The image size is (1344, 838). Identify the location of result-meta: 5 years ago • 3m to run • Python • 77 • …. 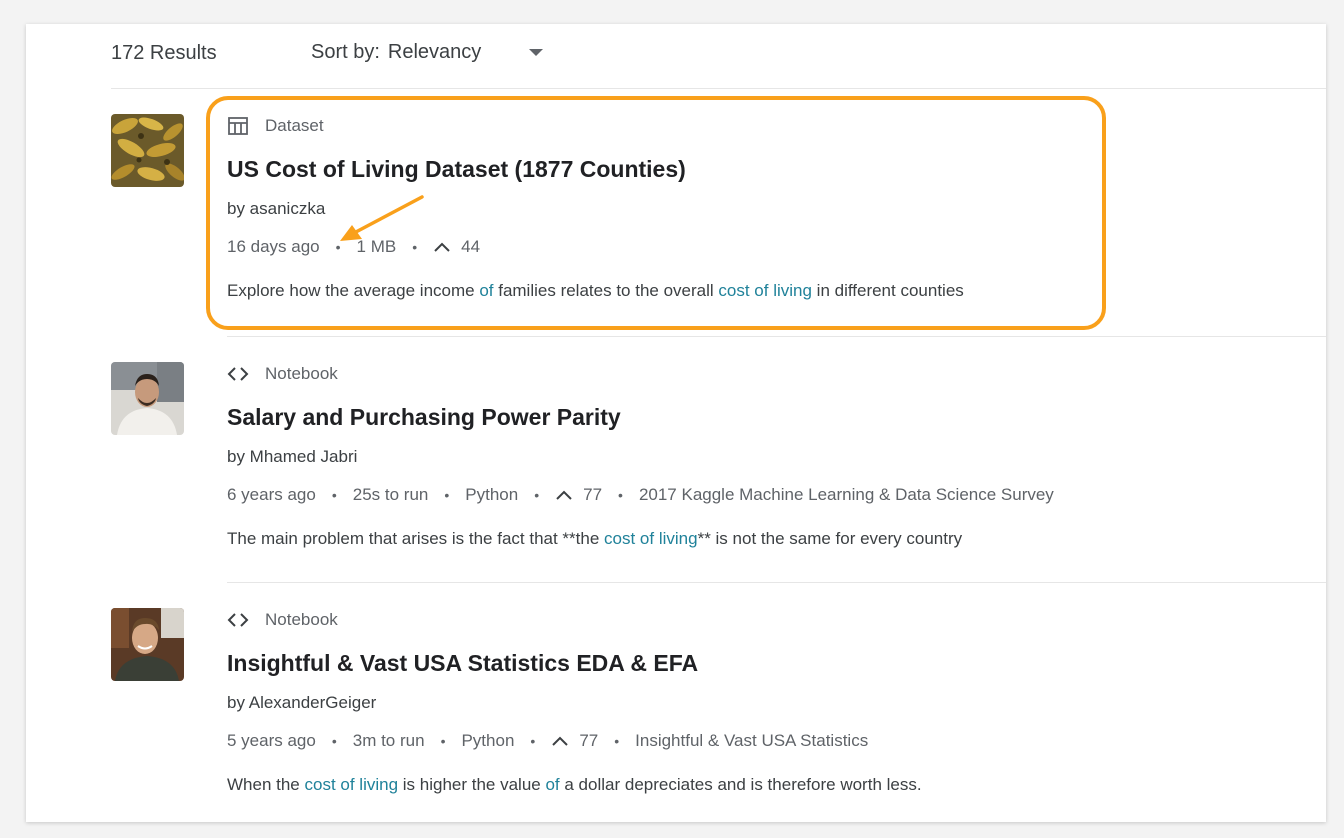
(776, 741).